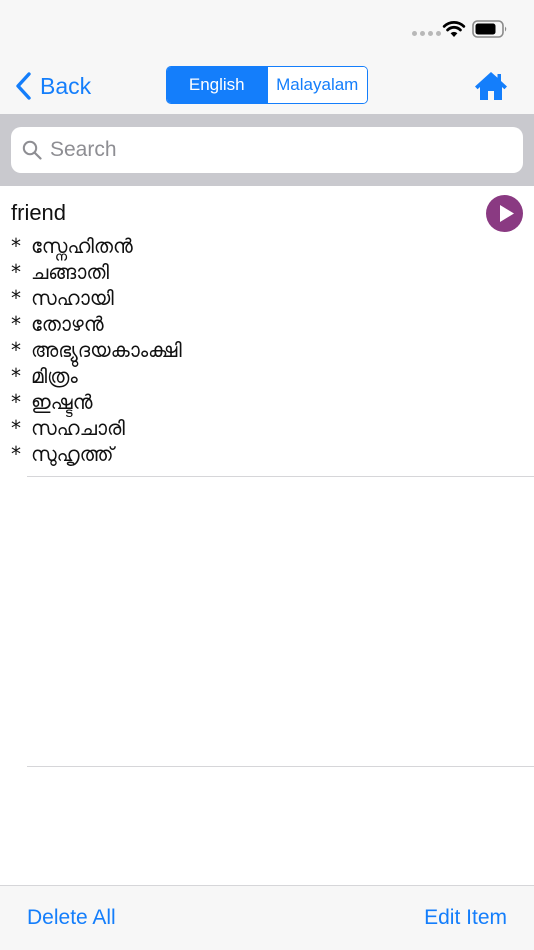 This screenshot has height=950, width=534. I want to click on entry-word: friend, so click(39, 212).